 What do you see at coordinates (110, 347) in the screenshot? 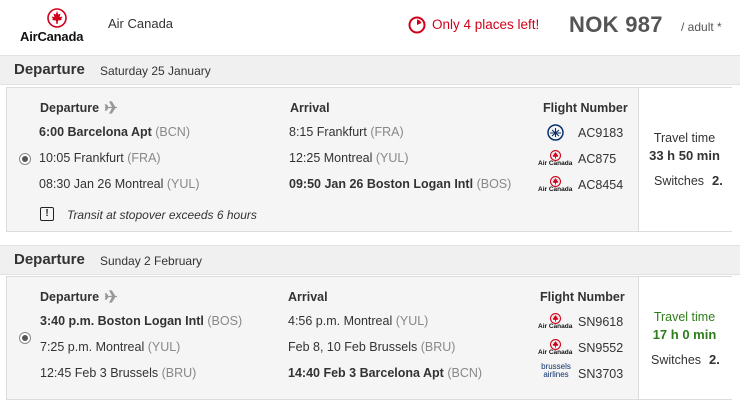
I see `table-row-dep: 7:25 p.m. Montreal (YUL)` at bounding box center [110, 347].